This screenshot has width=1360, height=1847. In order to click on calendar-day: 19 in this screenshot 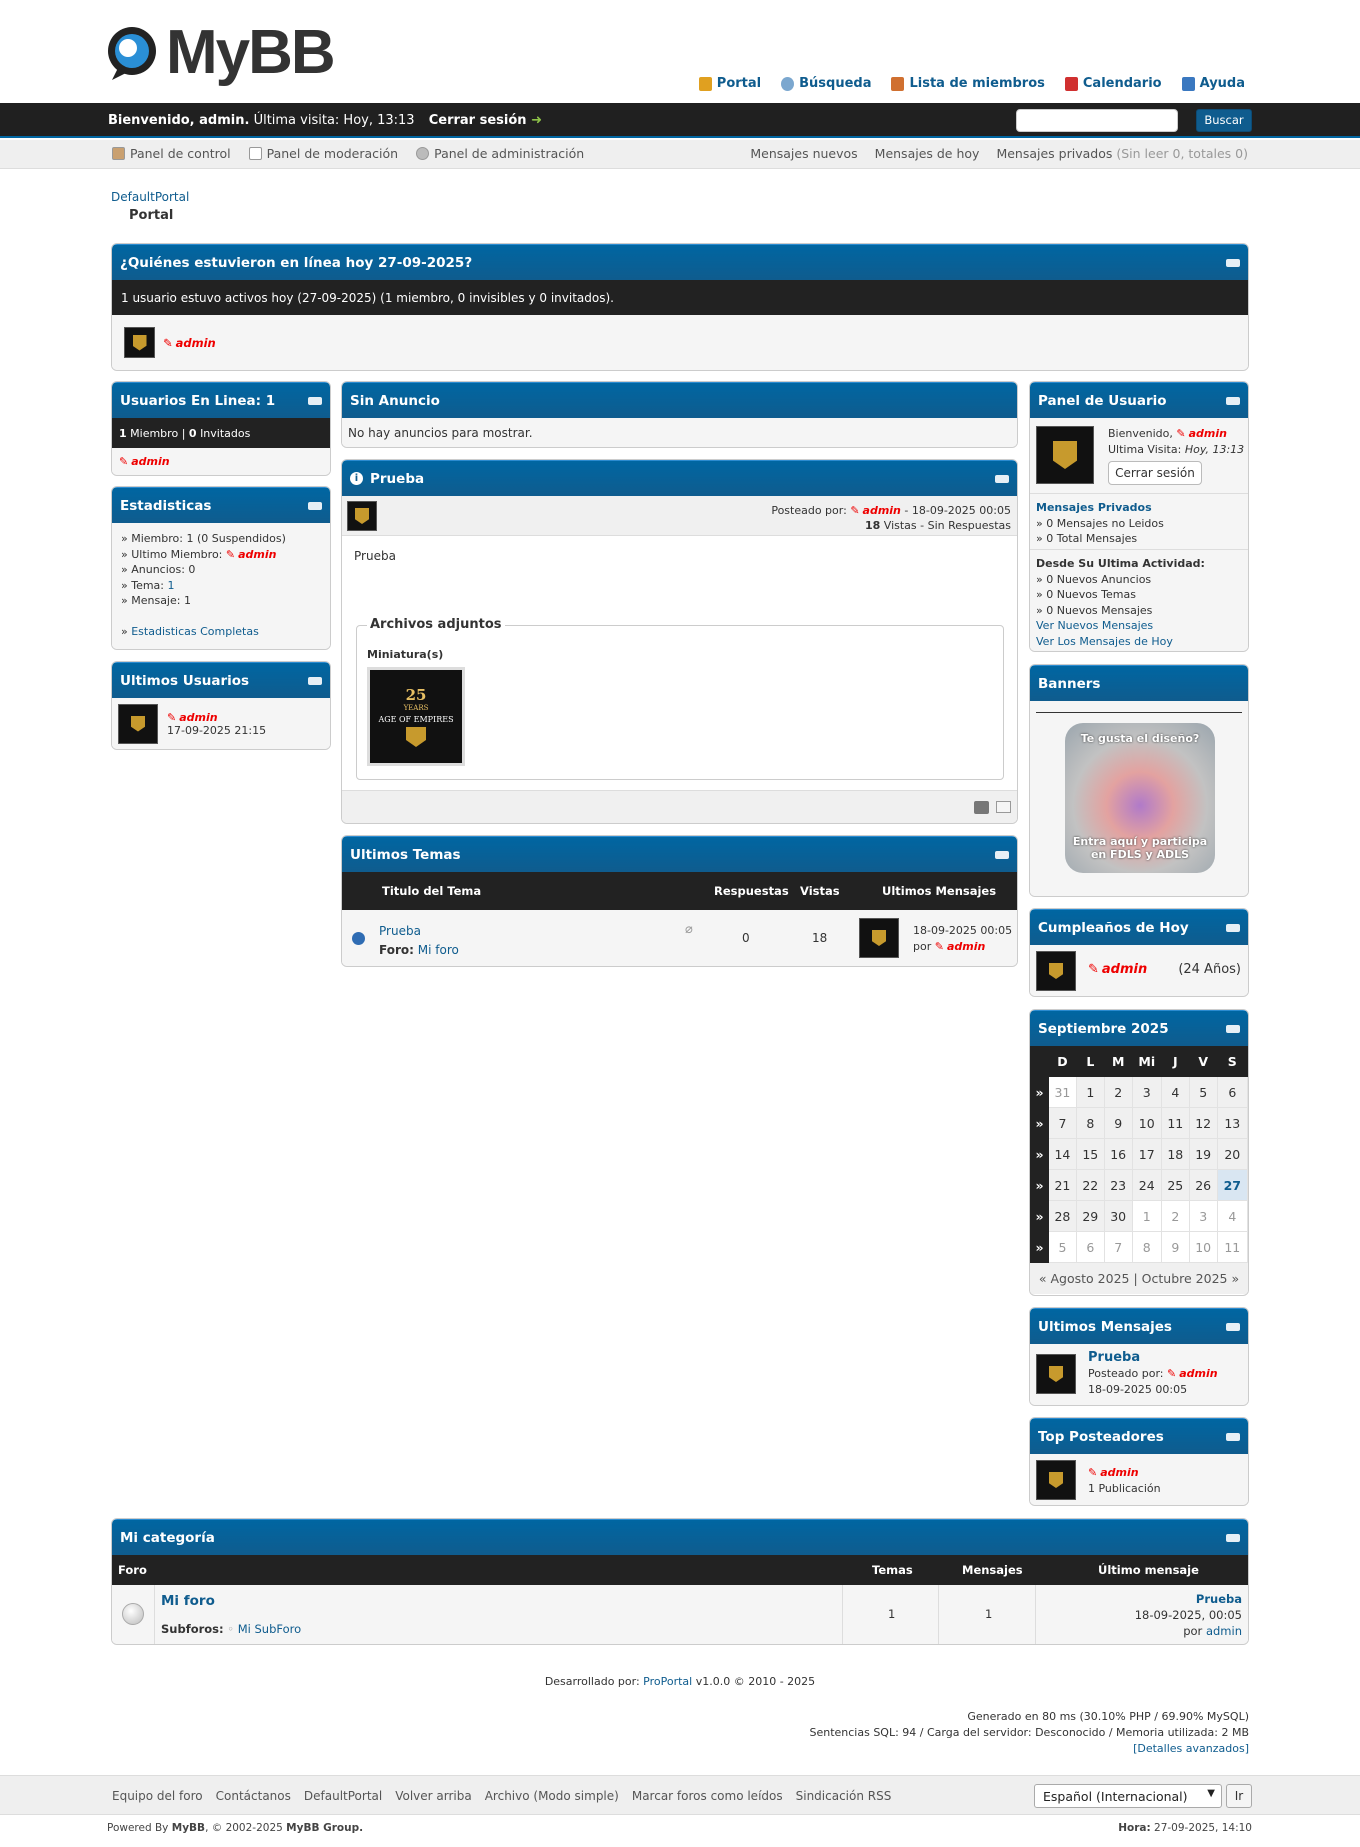, I will do `click(1203, 1154)`.